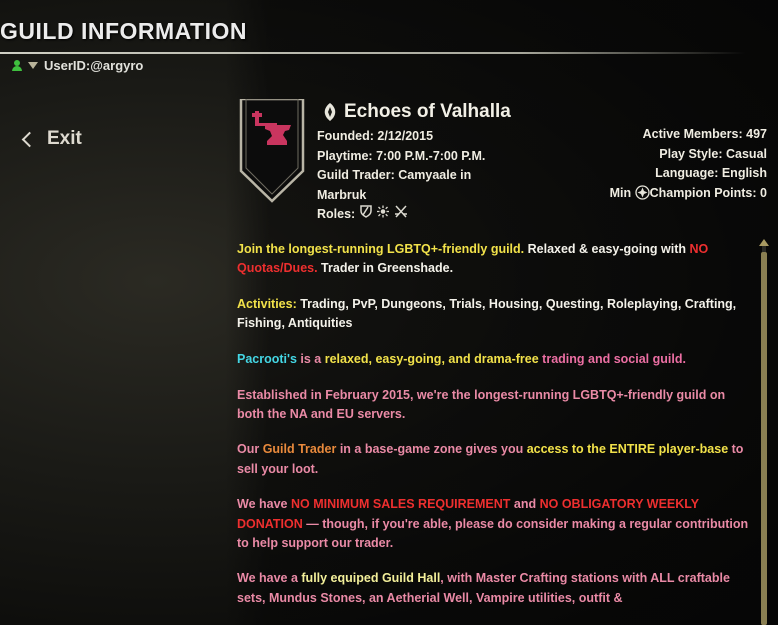  I want to click on founded-label: Founded:, so click(345, 136).